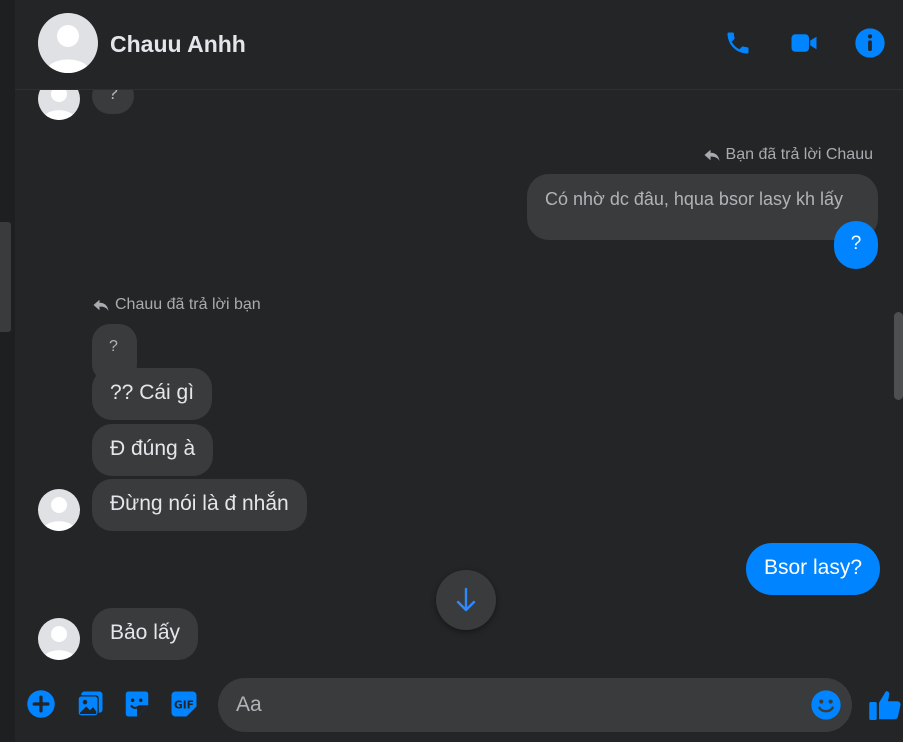 The image size is (903, 742). Describe the element at coordinates (41, 704) in the screenshot. I see `add-icon` at that location.